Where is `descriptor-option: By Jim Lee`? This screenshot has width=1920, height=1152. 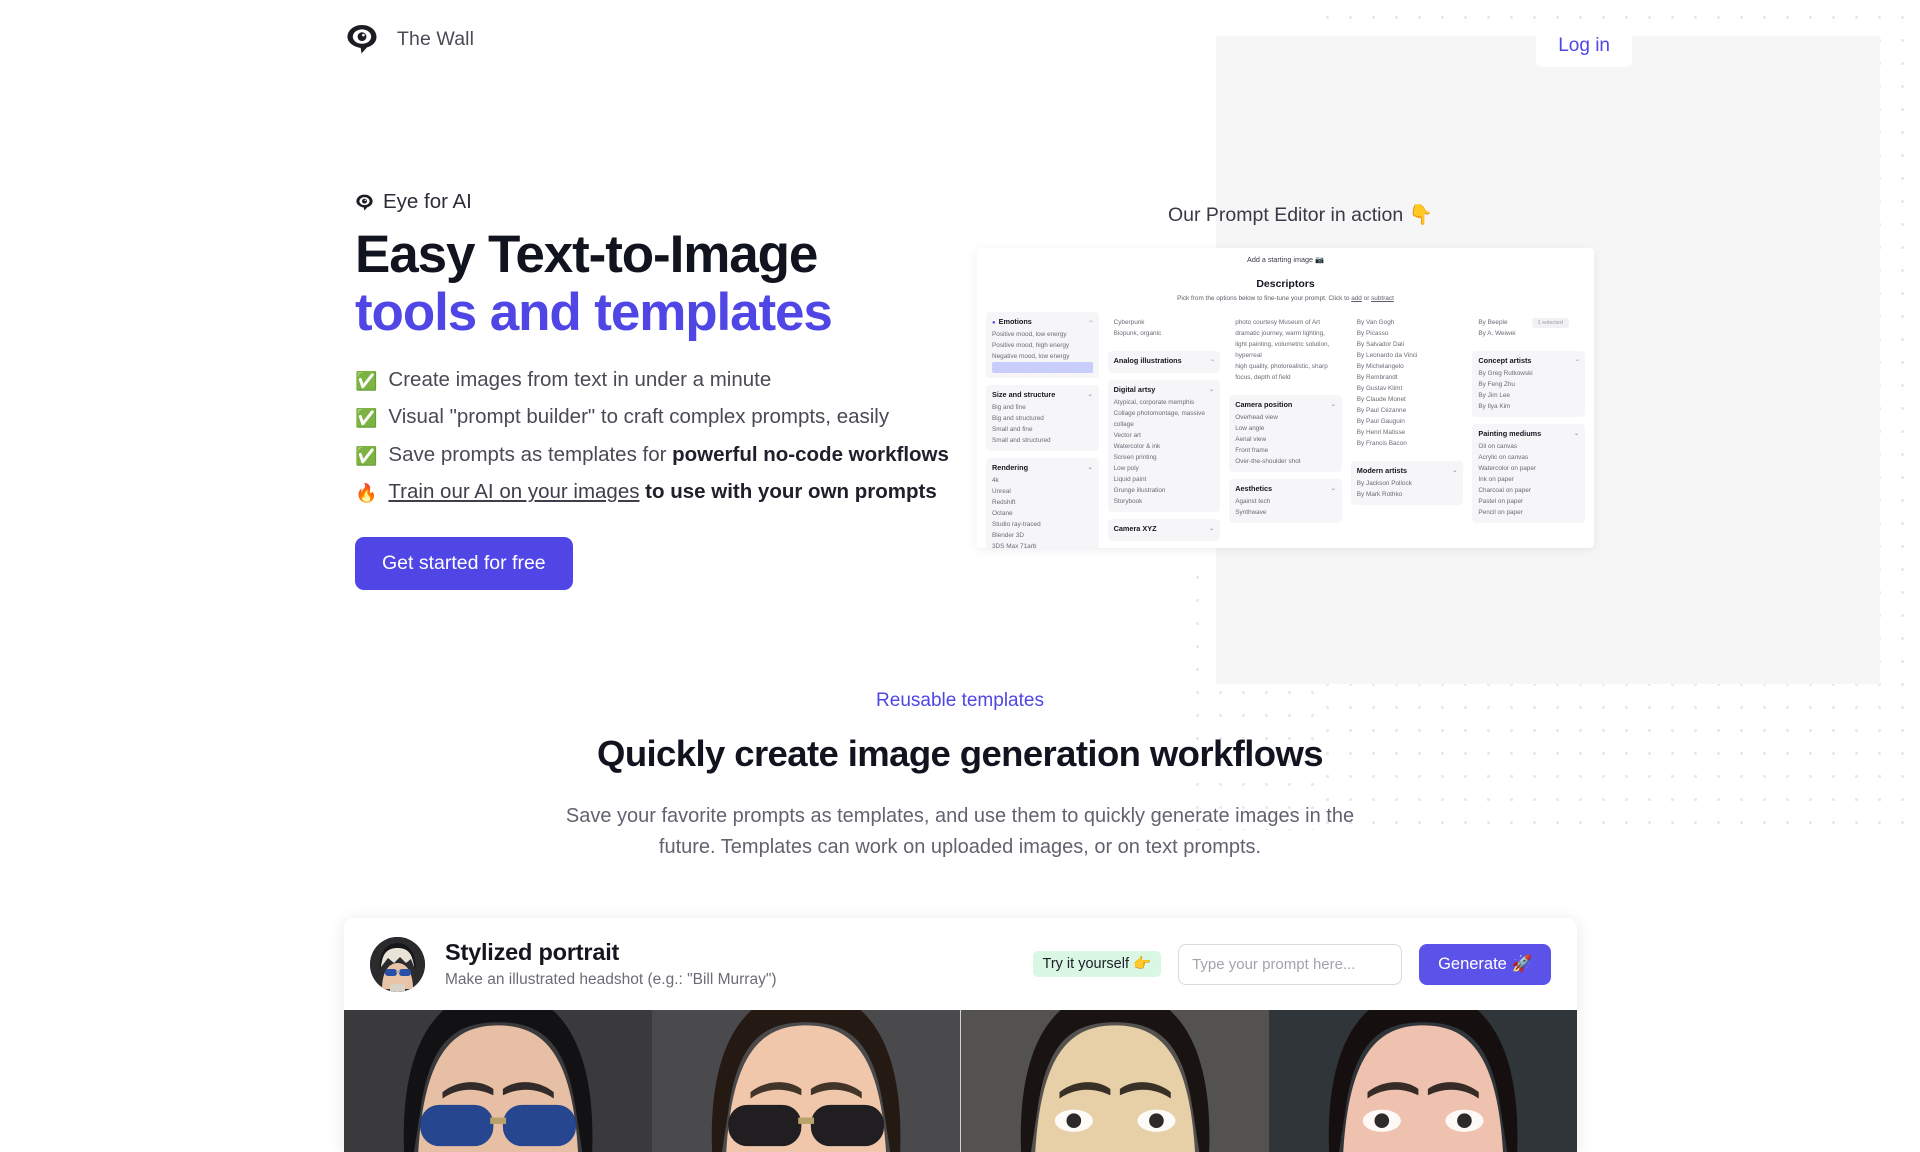
descriptor-option: By Jim Lee is located at coordinates (1528, 395).